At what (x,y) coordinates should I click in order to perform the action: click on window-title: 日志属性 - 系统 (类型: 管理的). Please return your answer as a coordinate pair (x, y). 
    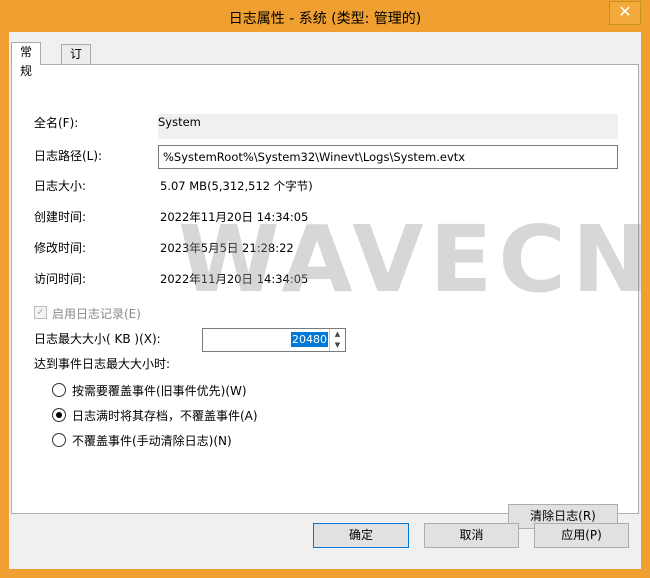
    Looking at the image, I should click on (325, 19).